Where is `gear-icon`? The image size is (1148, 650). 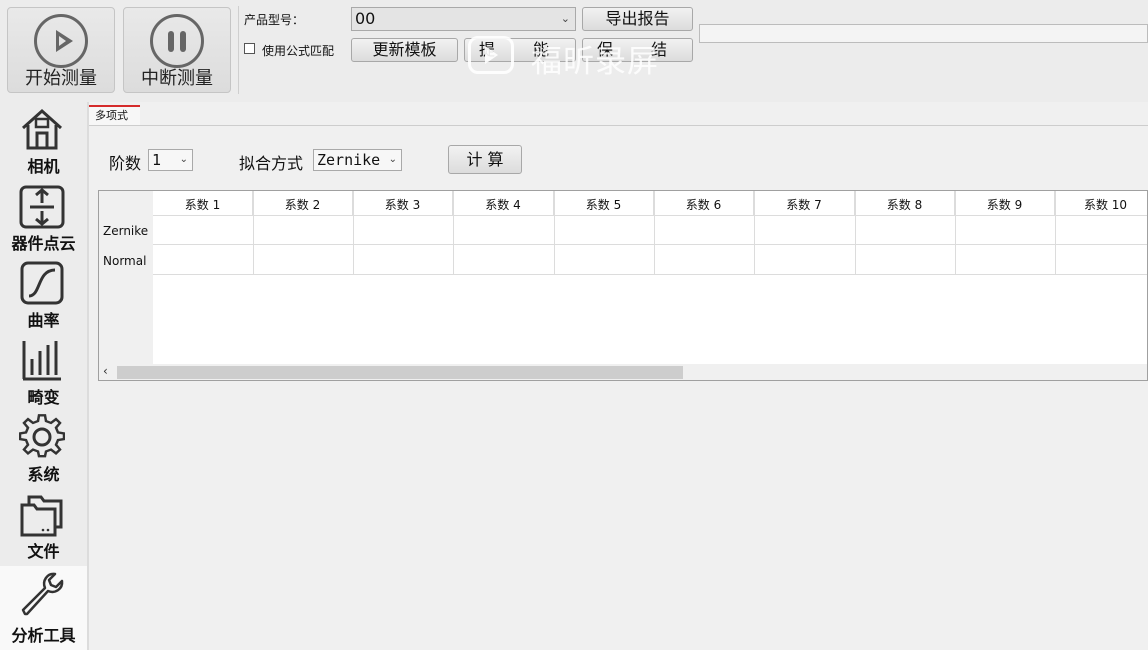 gear-icon is located at coordinates (42, 436).